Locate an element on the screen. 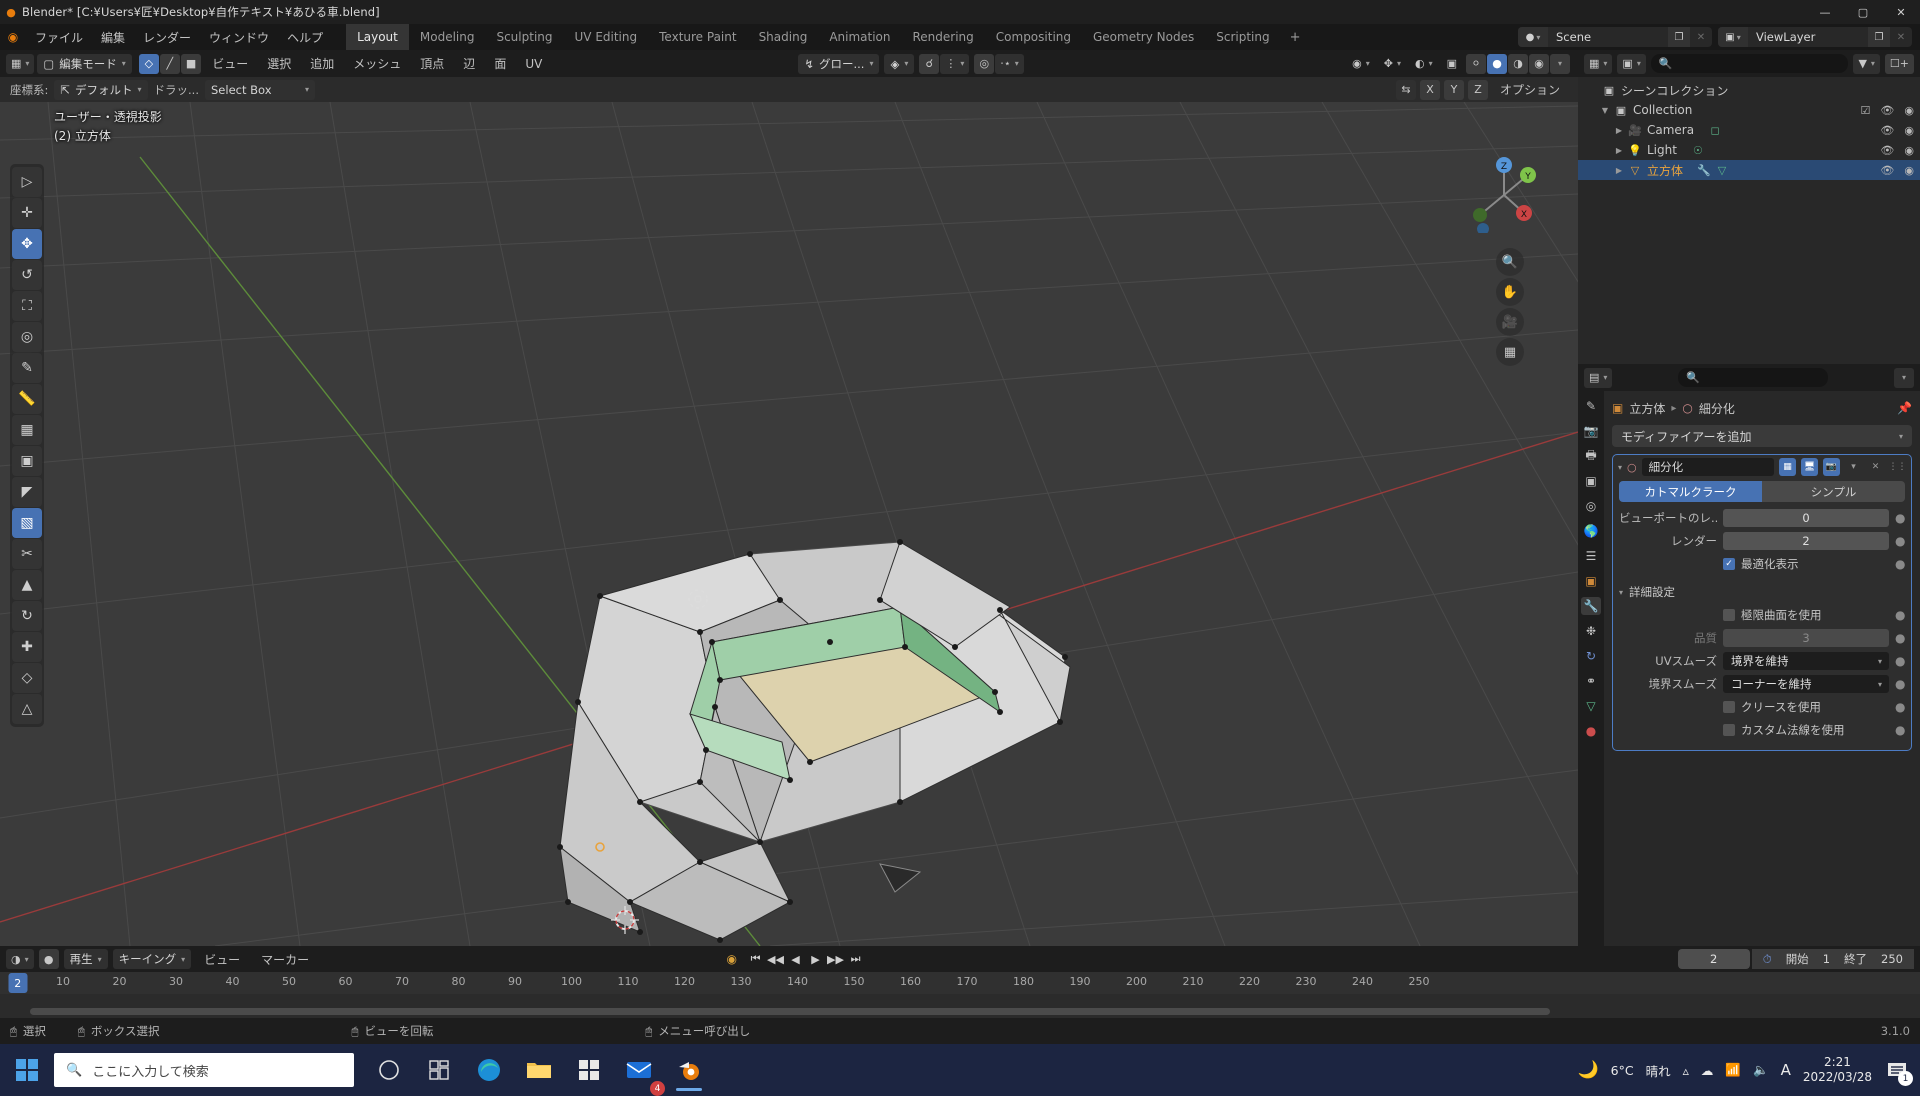 This screenshot has height=1096, width=1920. task-view-icon is located at coordinates (389, 1070).